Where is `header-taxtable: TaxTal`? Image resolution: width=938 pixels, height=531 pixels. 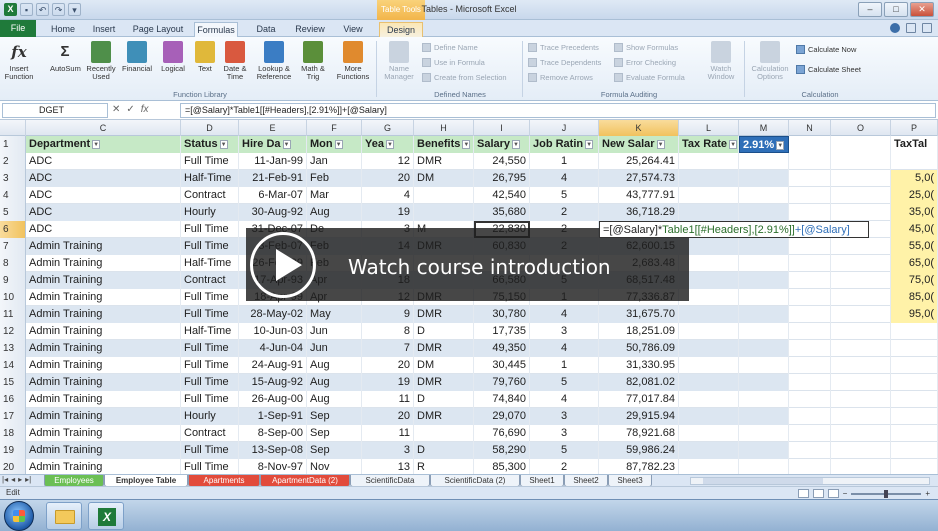
header-taxtable: TaxTal is located at coordinates (914, 144).